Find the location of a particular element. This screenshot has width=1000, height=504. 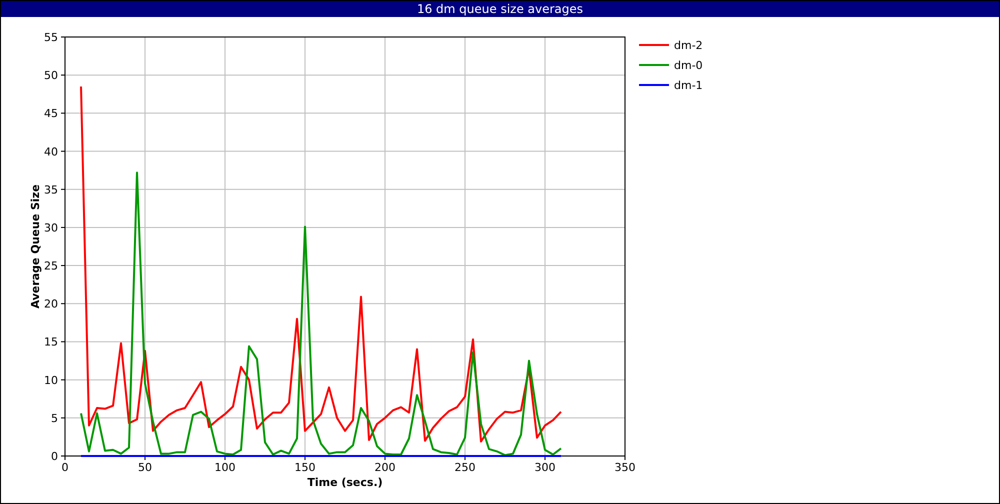

tick-label: 10 is located at coordinates (51, 380).